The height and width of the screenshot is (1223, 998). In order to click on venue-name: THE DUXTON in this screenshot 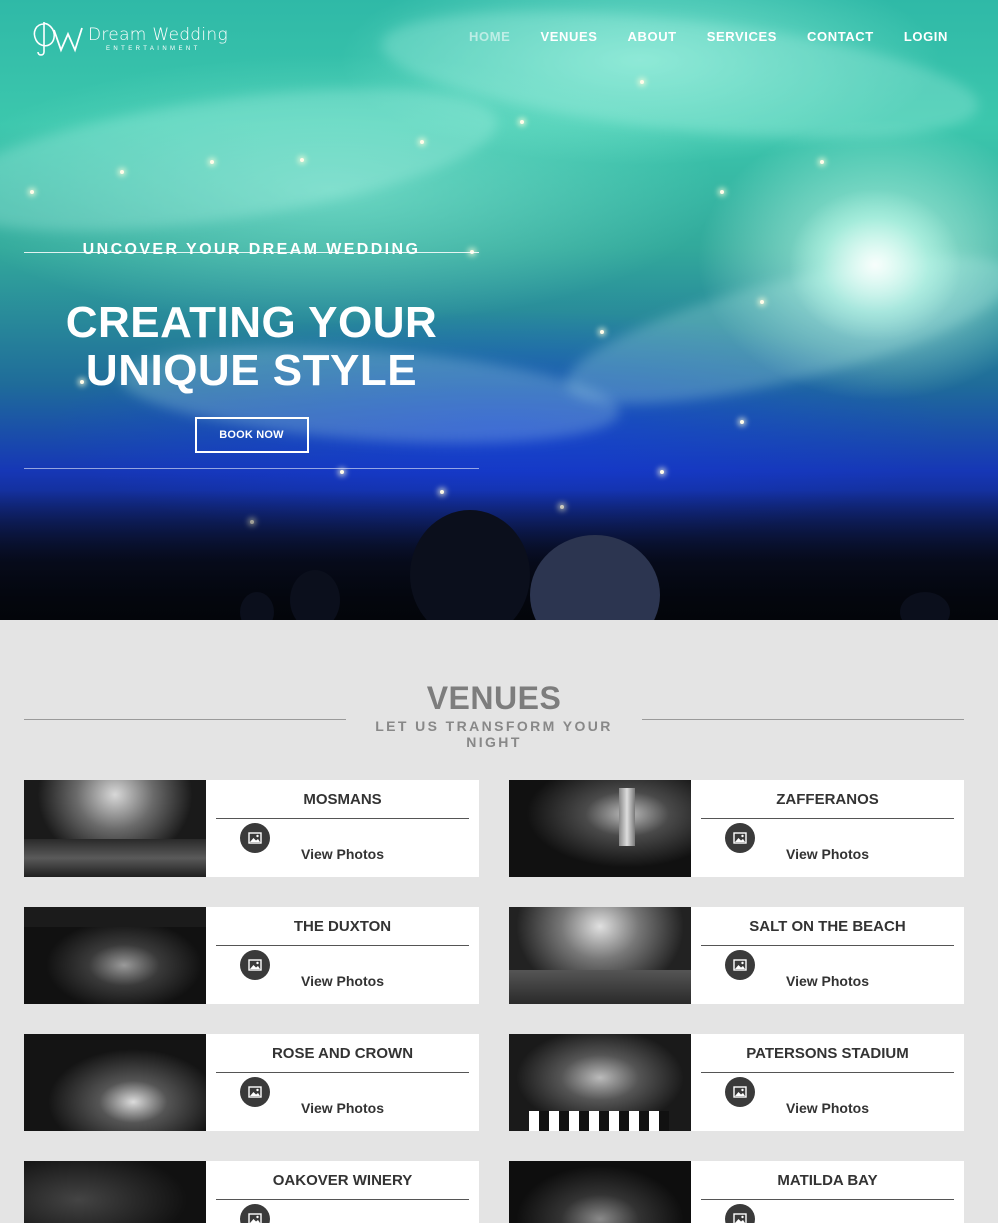, I will do `click(342, 932)`.